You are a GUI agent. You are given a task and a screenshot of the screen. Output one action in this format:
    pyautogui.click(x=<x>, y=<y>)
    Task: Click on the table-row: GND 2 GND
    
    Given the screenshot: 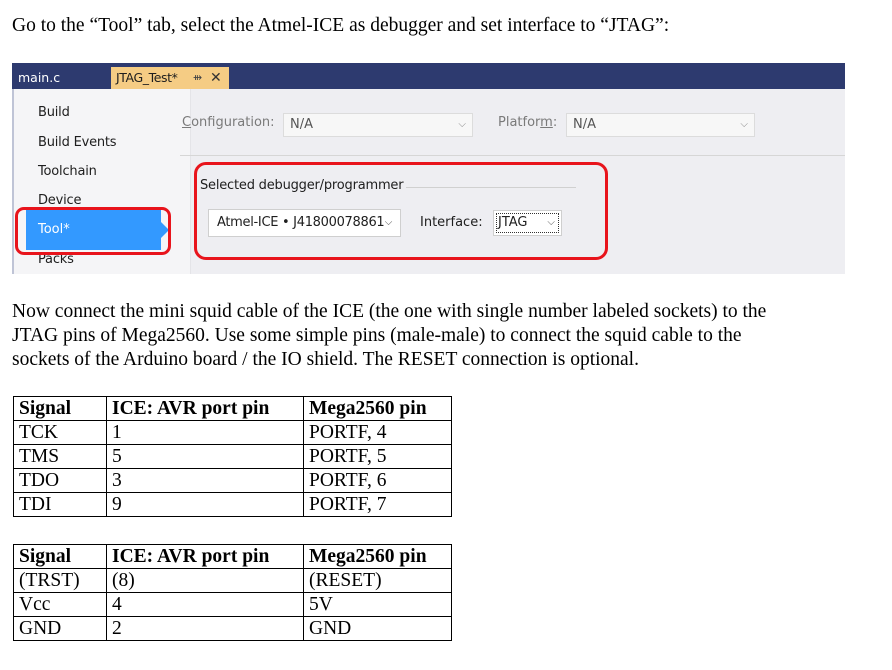 What is the action you would take?
    pyautogui.click(x=232, y=628)
    